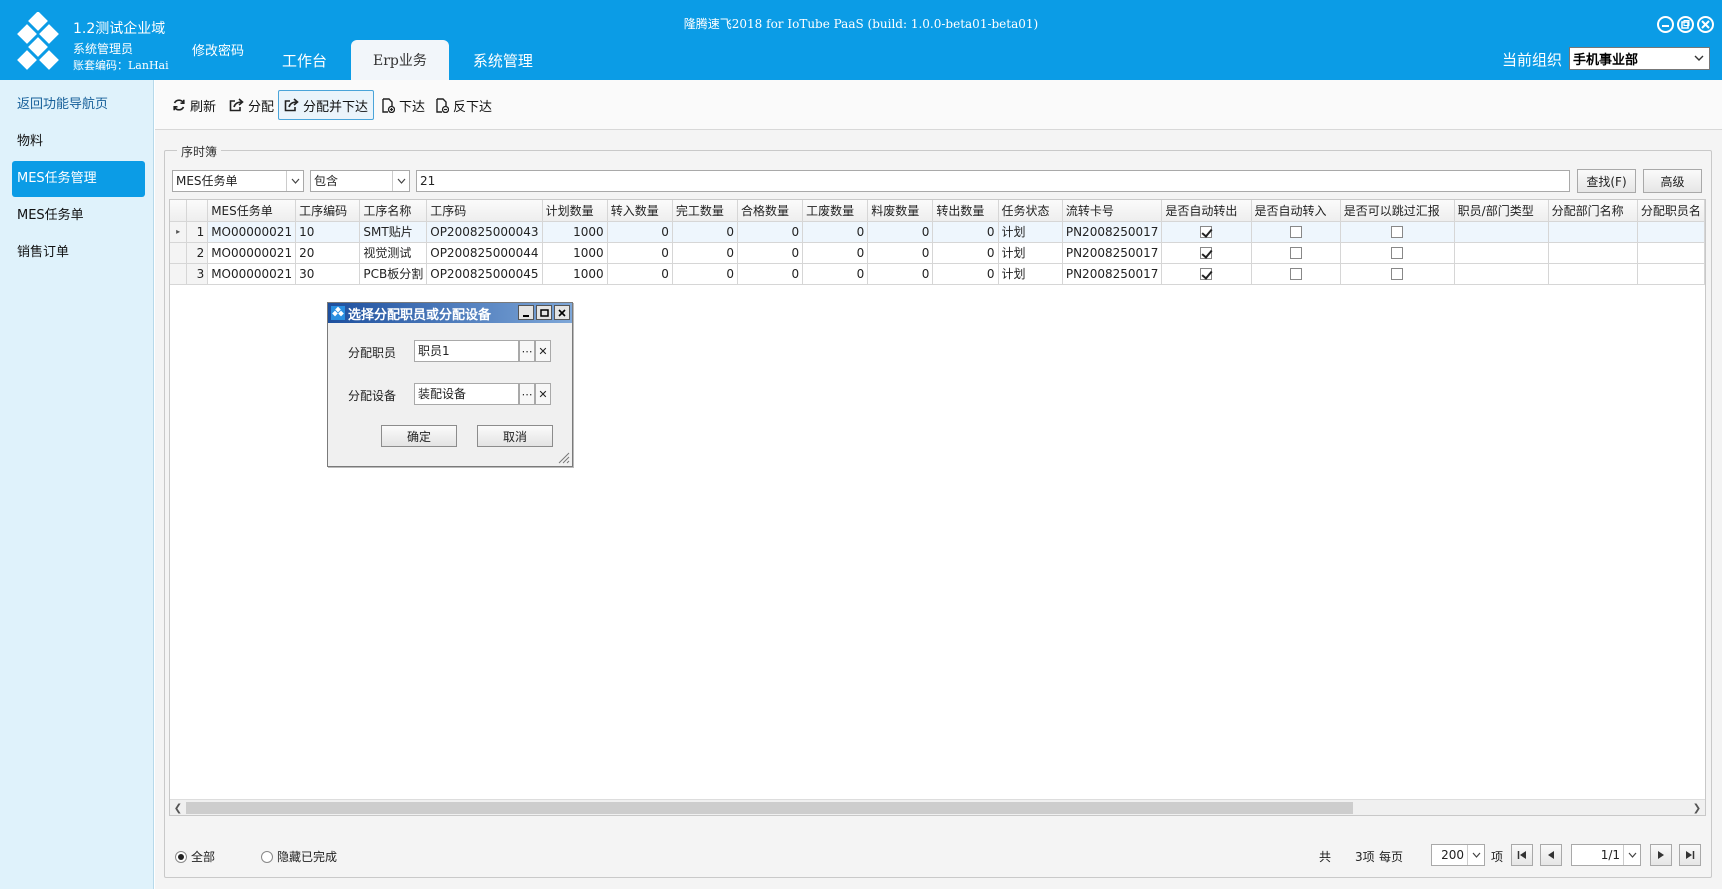 Image resolution: width=1722 pixels, height=889 pixels. Describe the element at coordinates (328, 253) in the screenshot. I see `cell-op-code: 20` at that location.